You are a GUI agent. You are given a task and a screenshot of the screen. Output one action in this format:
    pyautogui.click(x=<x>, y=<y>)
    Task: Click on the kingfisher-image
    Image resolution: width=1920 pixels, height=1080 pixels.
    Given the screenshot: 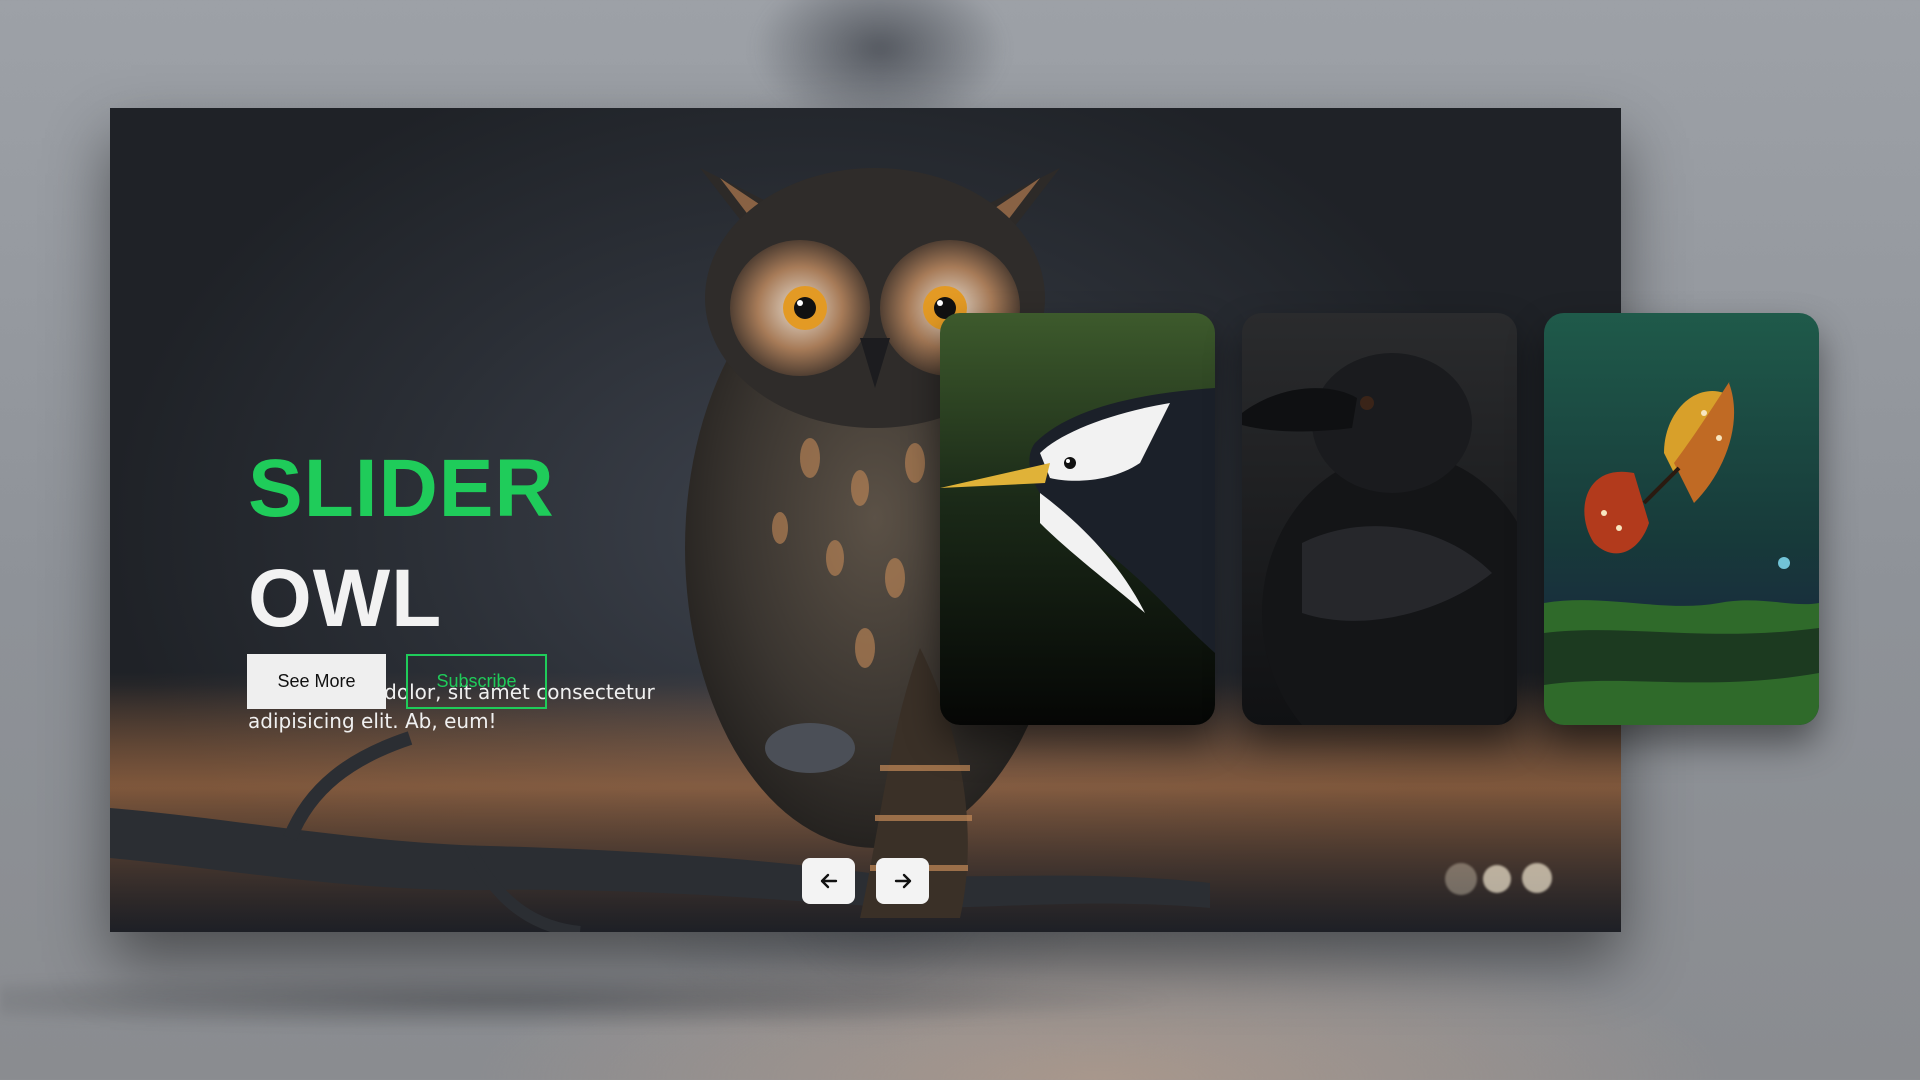 What is the action you would take?
    pyautogui.click(x=1077, y=519)
    